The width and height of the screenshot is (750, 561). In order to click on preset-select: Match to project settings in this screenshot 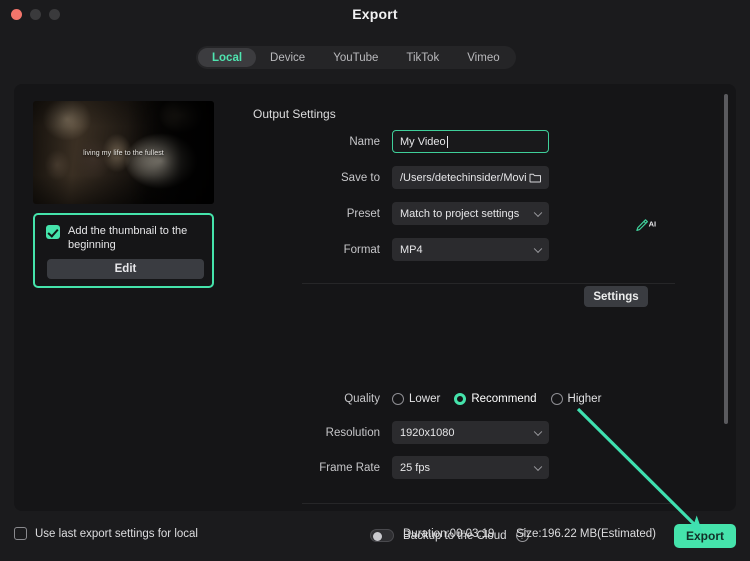, I will do `click(470, 213)`.